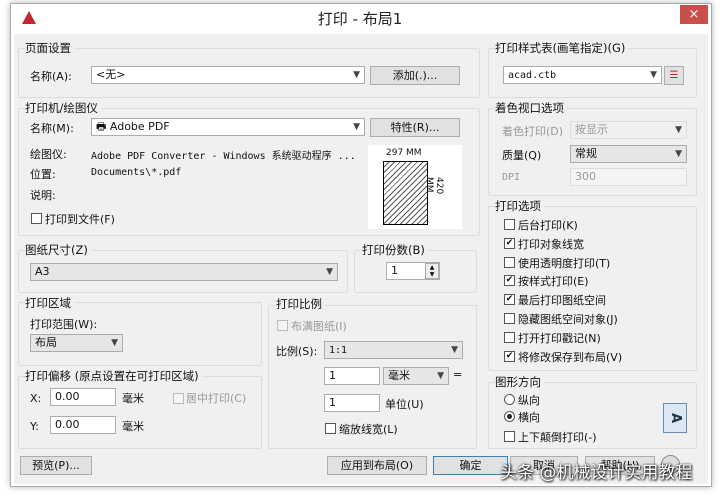 This screenshot has height=496, width=720. What do you see at coordinates (36, 218) in the screenshot?
I see `print-to-file-checkbox` at bounding box center [36, 218].